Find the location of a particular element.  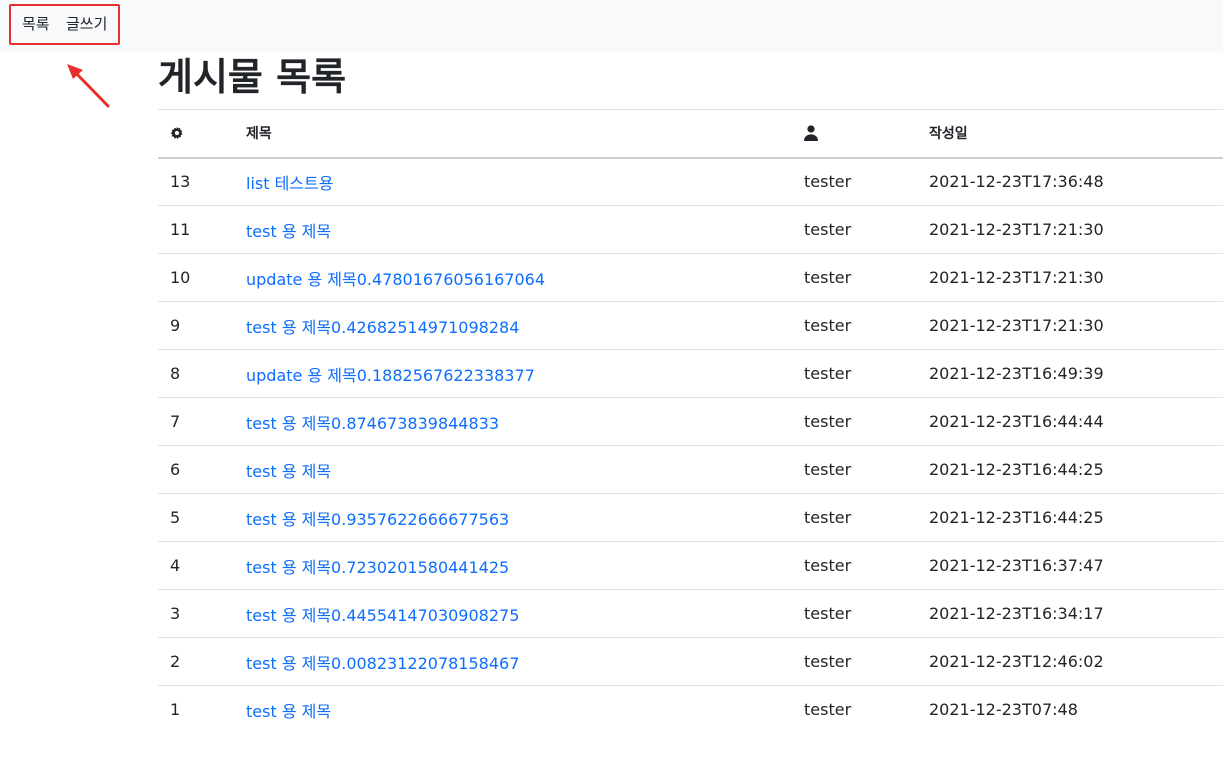

row-date: 2021-12-23T12:46:02 is located at coordinates (1016, 661).